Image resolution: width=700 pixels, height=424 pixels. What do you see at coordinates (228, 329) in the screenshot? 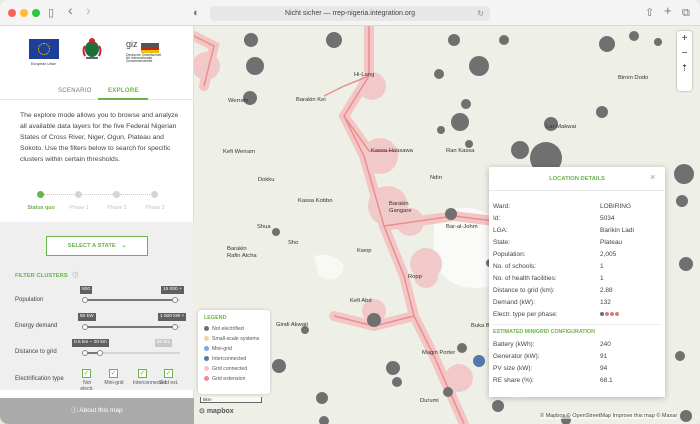
I see `legend-label: Not electrified` at bounding box center [228, 329].